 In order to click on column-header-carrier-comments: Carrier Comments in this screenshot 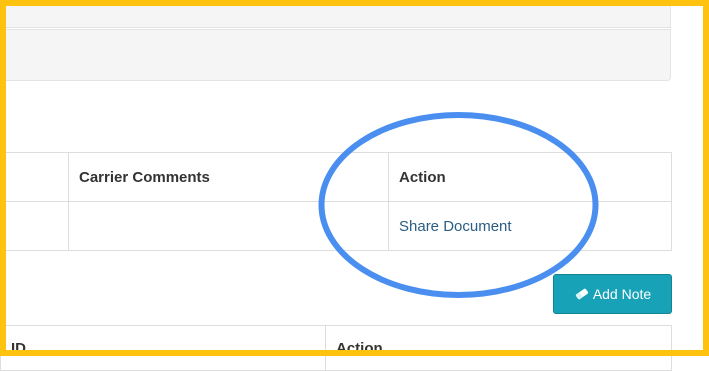, I will do `click(228, 177)`.